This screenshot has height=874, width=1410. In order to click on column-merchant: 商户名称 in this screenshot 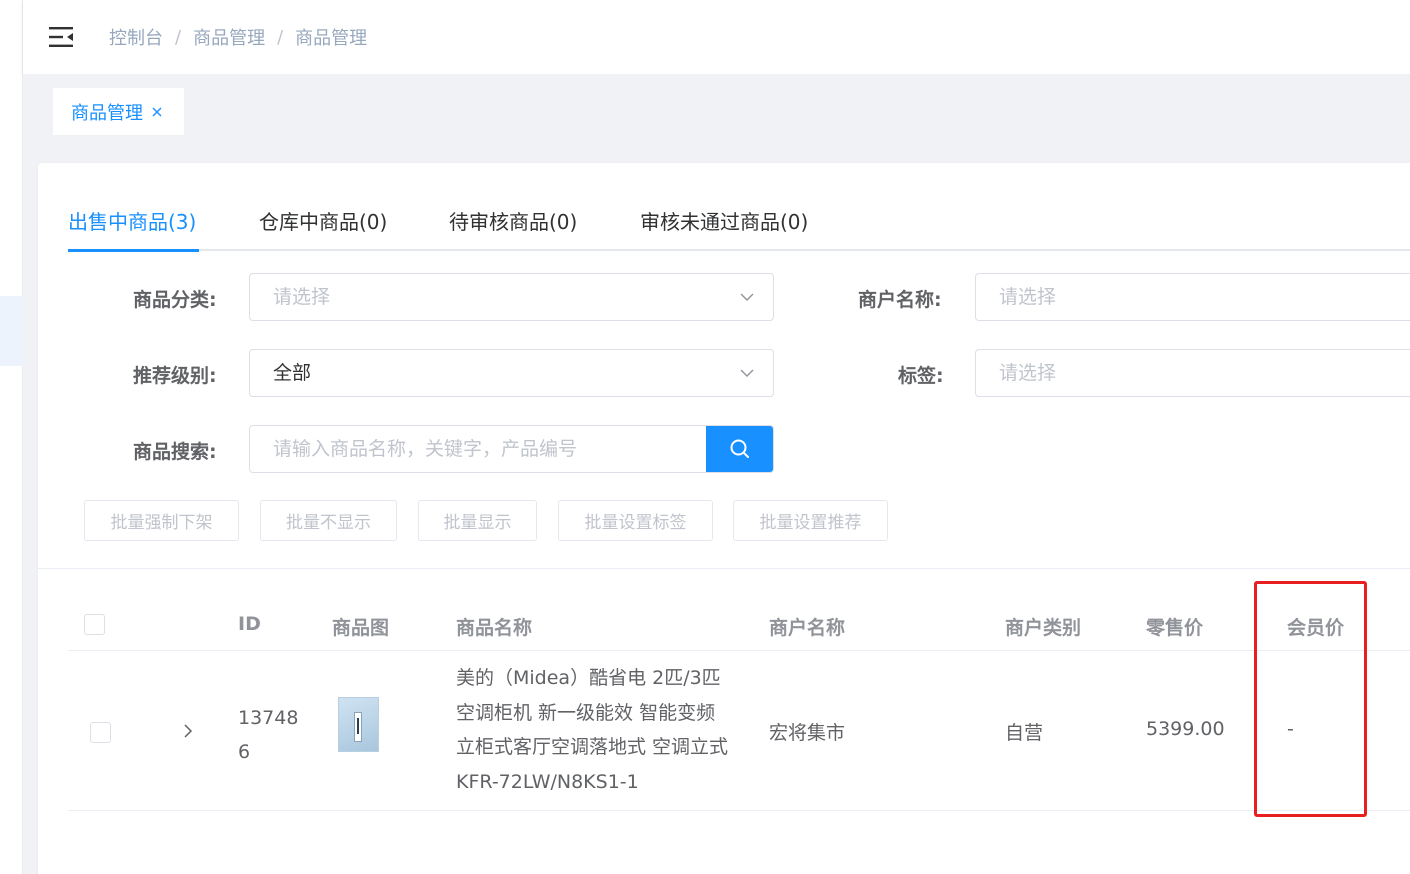, I will do `click(807, 628)`.